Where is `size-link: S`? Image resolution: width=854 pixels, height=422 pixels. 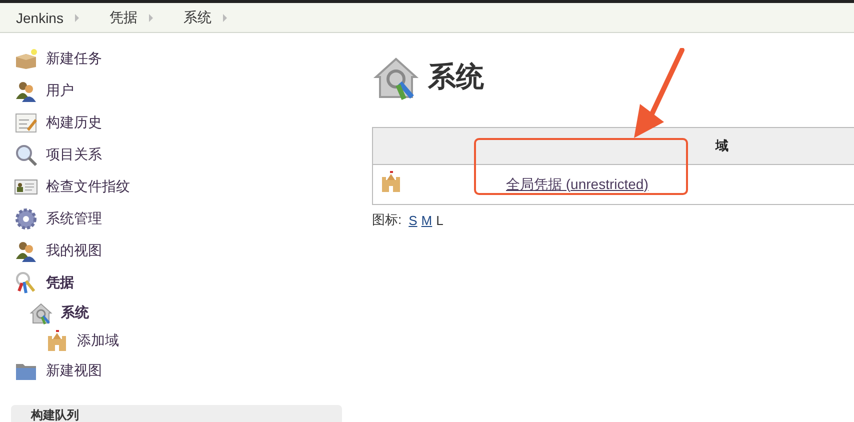 size-link: S is located at coordinates (413, 220).